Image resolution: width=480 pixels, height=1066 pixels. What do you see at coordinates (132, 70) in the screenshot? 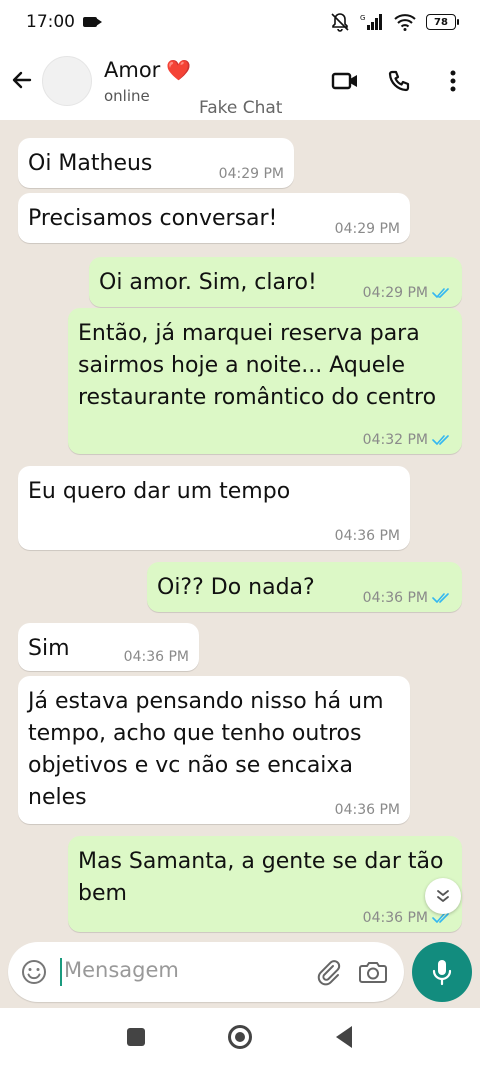
I see `contact-name: Amor` at bounding box center [132, 70].